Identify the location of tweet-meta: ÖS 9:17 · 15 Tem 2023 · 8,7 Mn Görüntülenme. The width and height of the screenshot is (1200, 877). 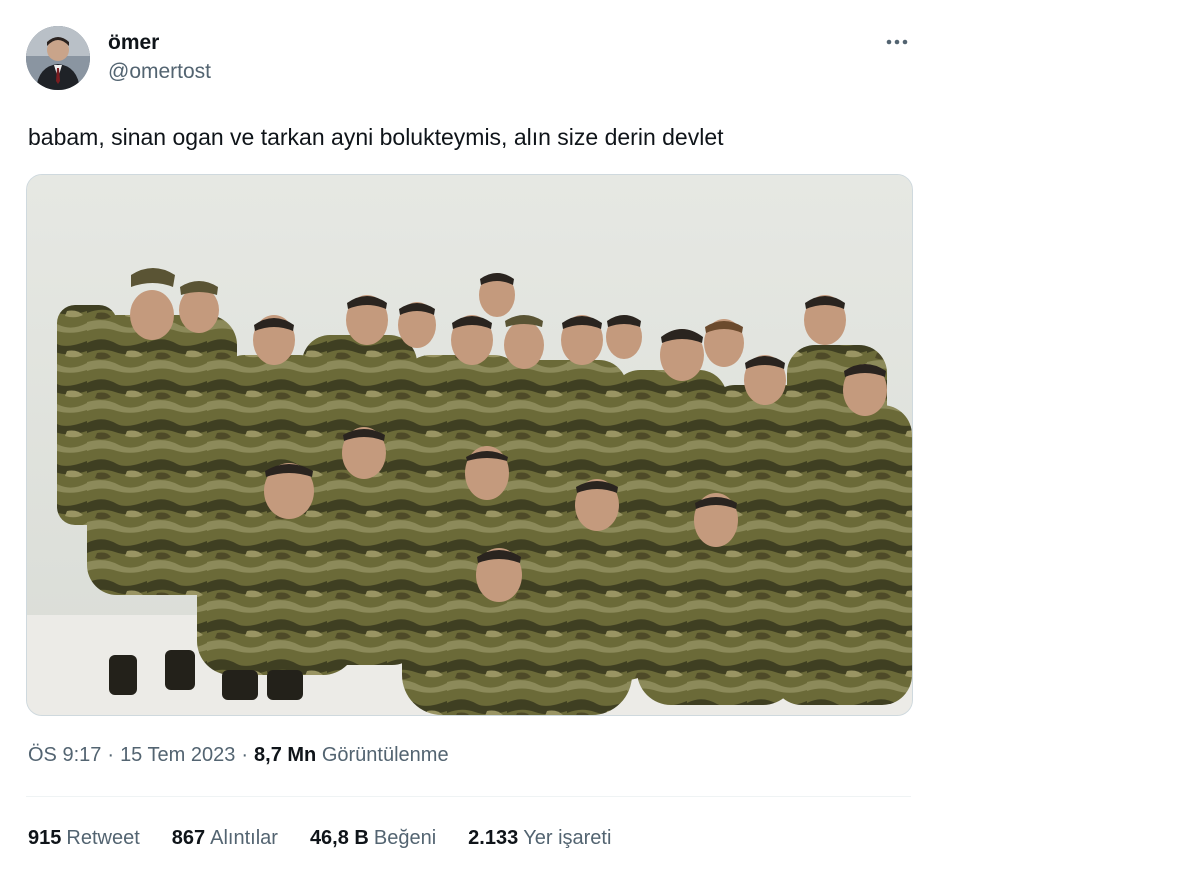
(238, 755).